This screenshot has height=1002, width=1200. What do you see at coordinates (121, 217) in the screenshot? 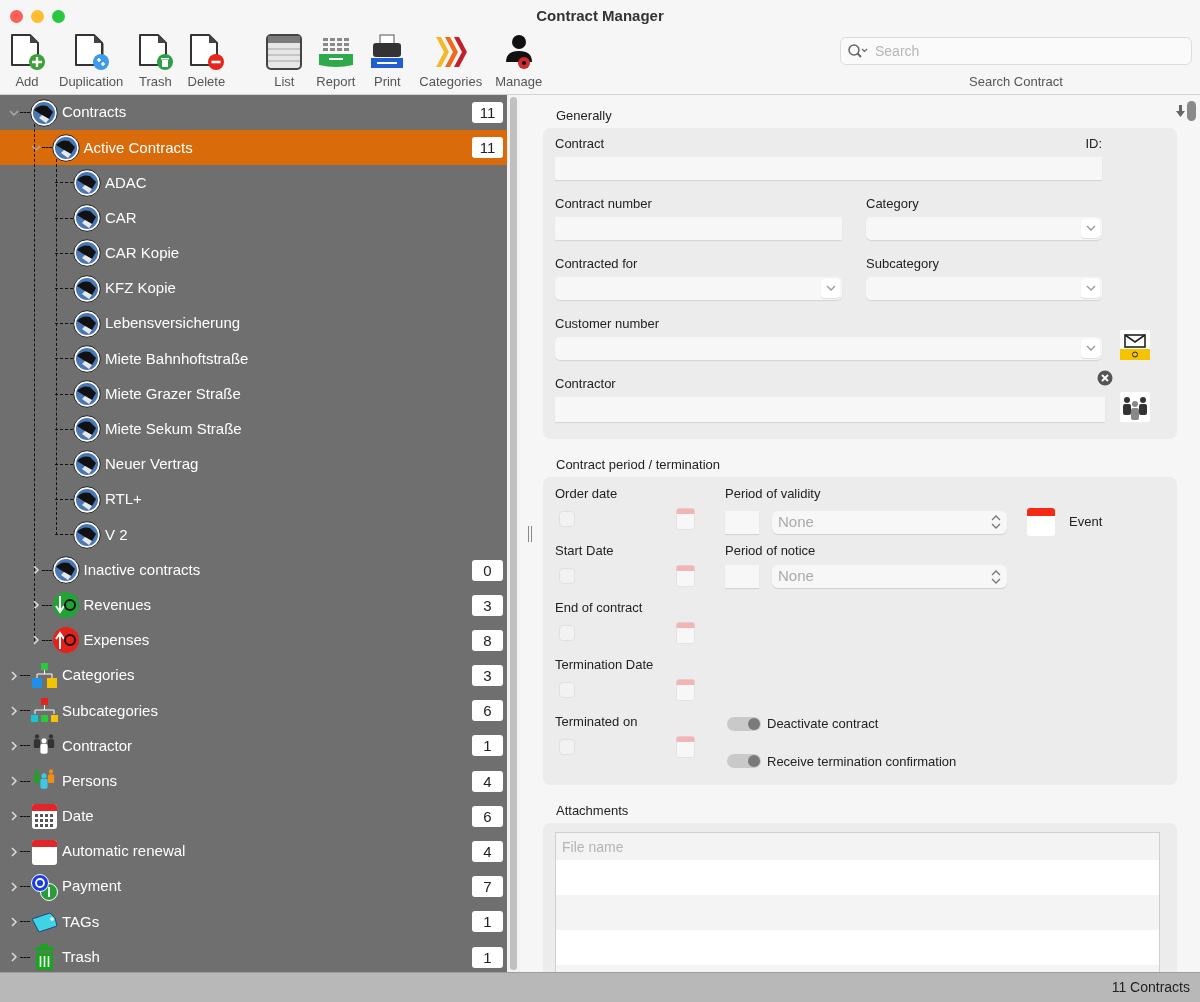
I see `tree-label: CAR` at bounding box center [121, 217].